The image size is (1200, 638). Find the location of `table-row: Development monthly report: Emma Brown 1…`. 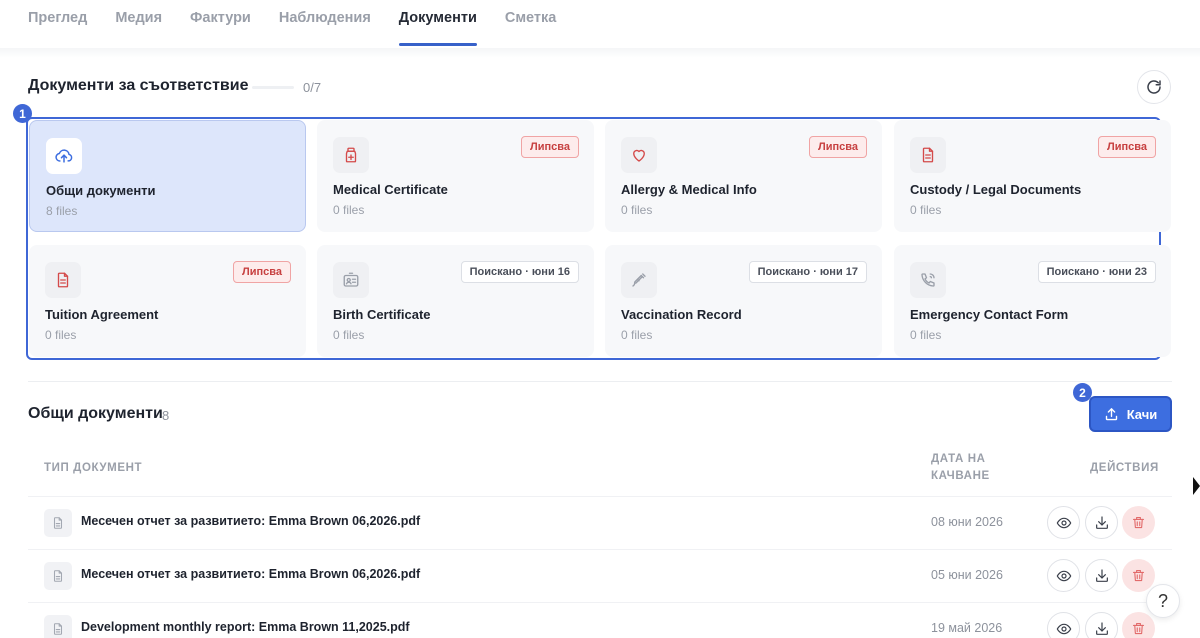

table-row: Development monthly report: Emma Brown 1… is located at coordinates (600, 620).